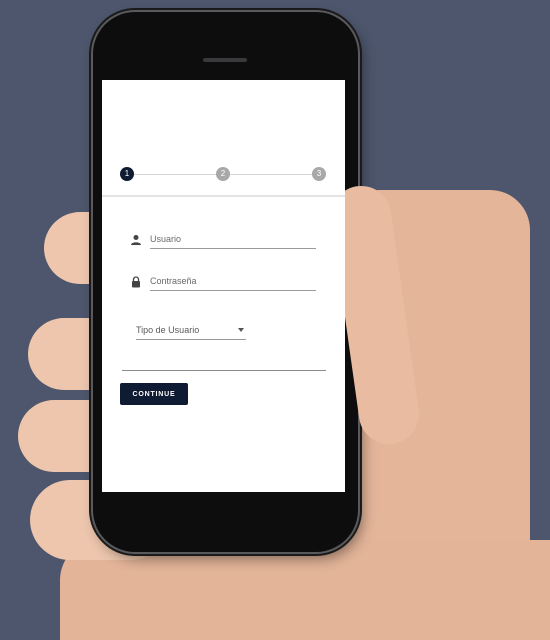 This screenshot has width=550, height=640. Describe the element at coordinates (223, 196) in the screenshot. I see `stepper-divider` at that location.